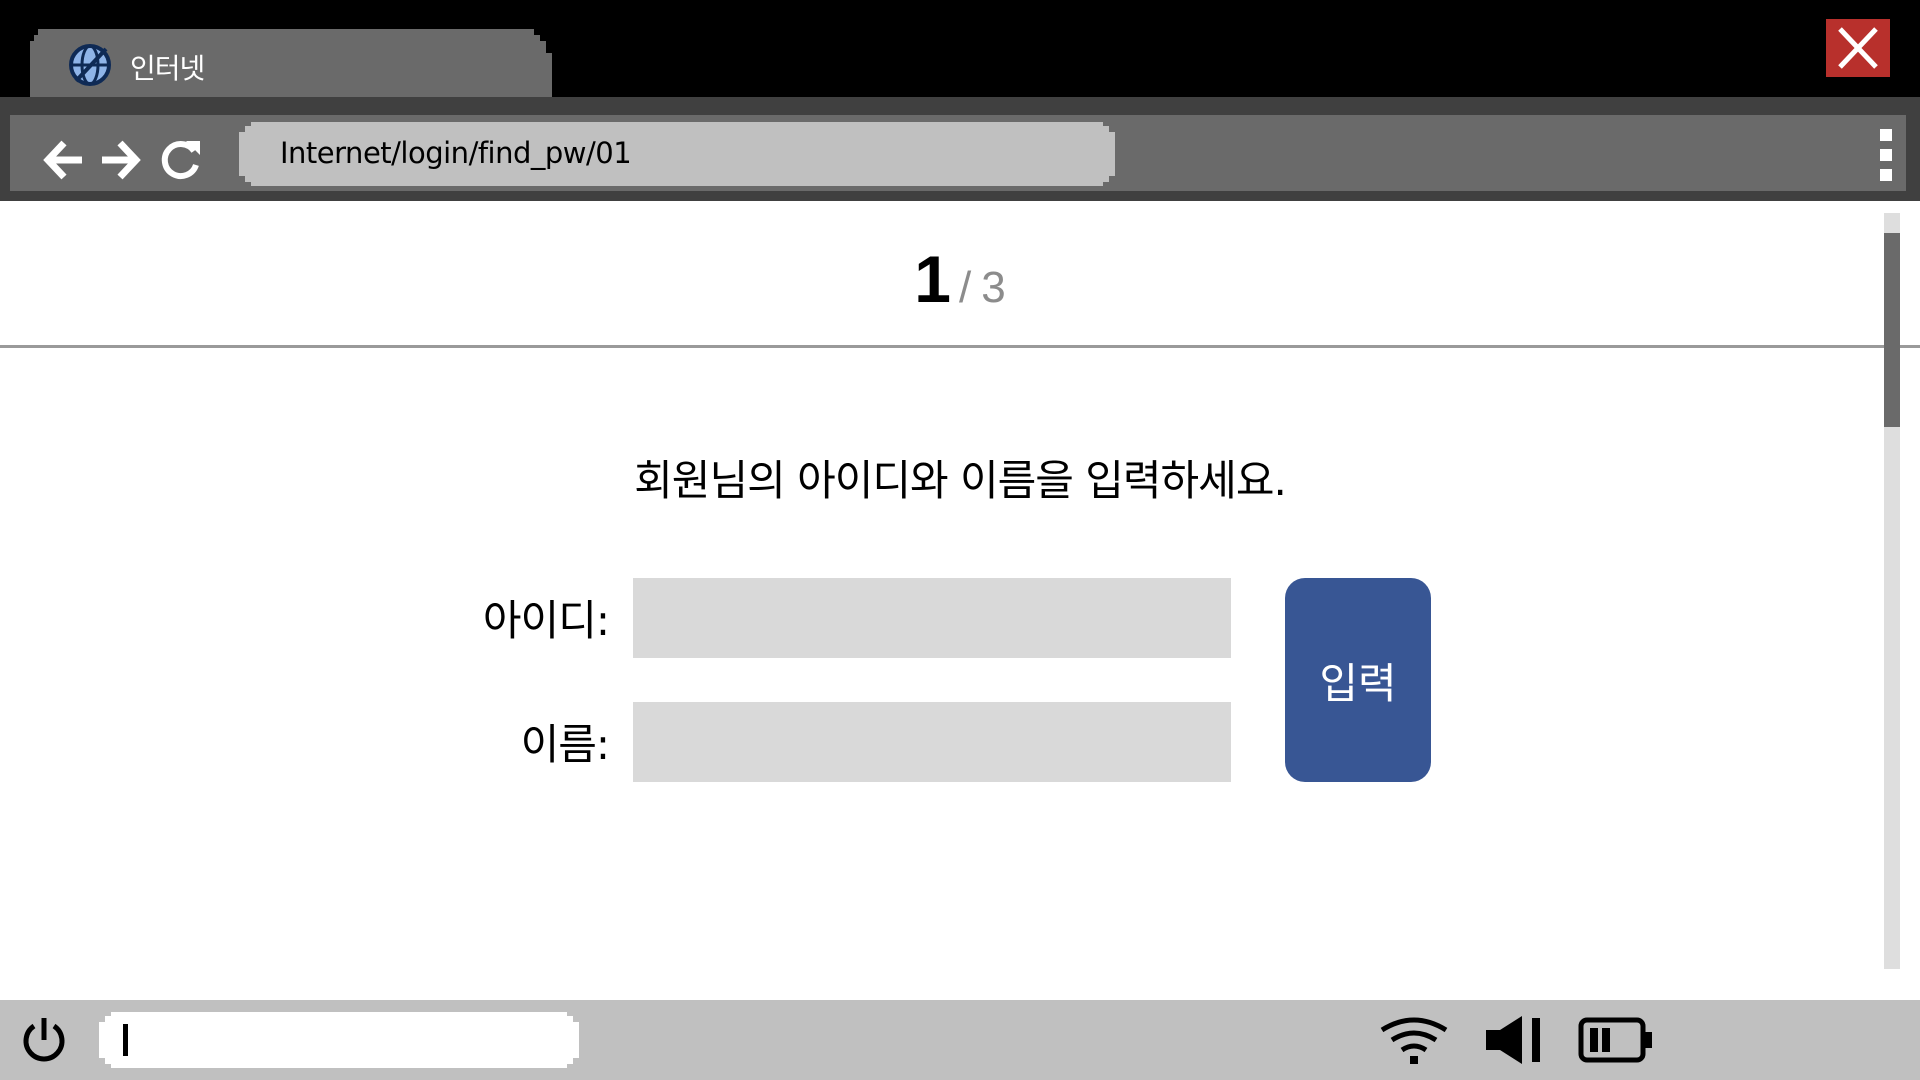  I want to click on globe-icon, so click(90, 65).